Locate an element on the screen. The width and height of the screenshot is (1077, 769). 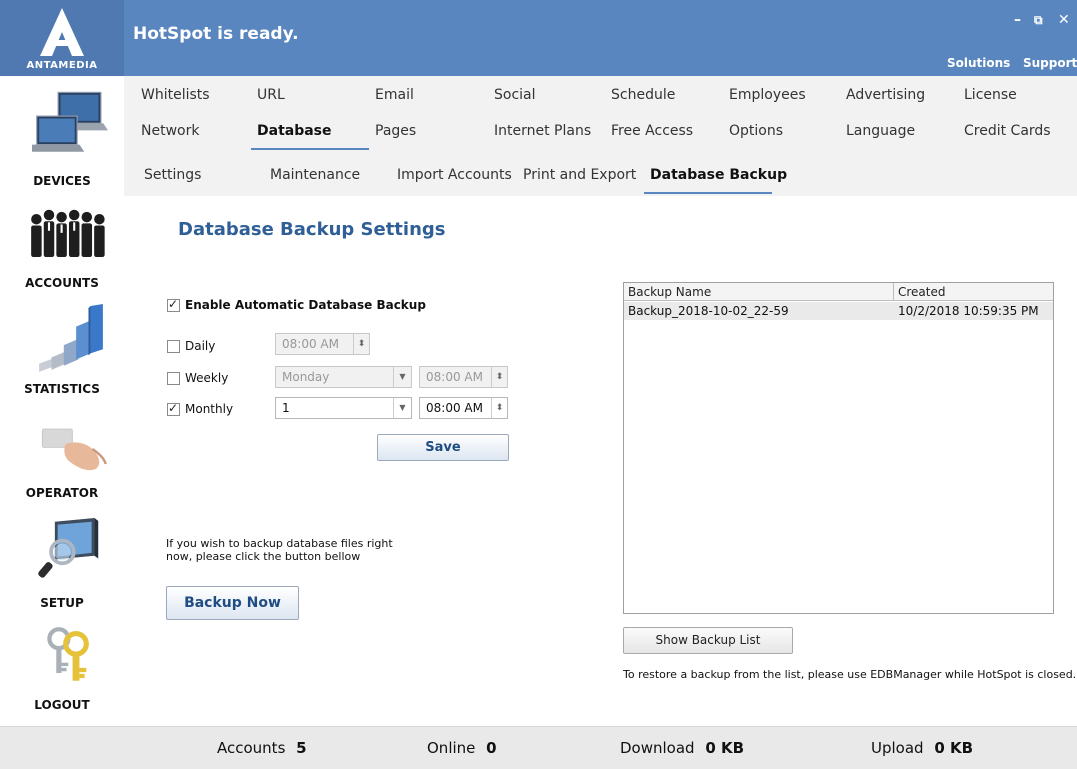
weekly-day-value: Monday is located at coordinates (306, 377).